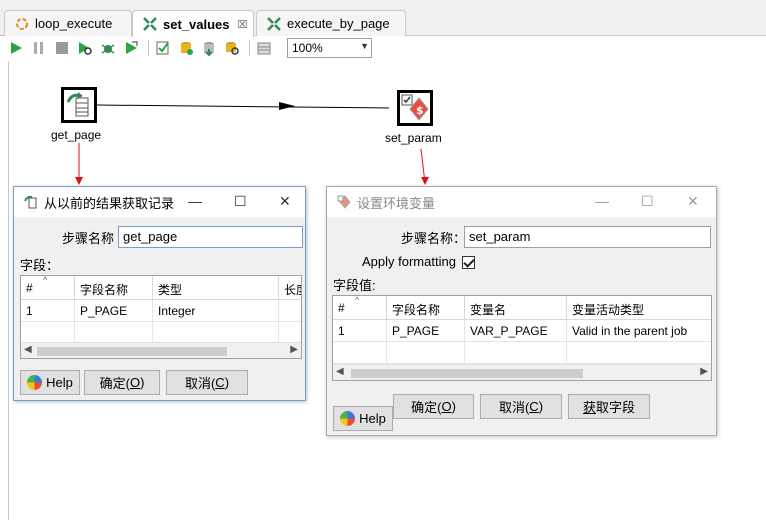 This screenshot has height=520, width=766. Describe the element at coordinates (31, 202) in the screenshot. I see `rows-from-result-icon` at that location.